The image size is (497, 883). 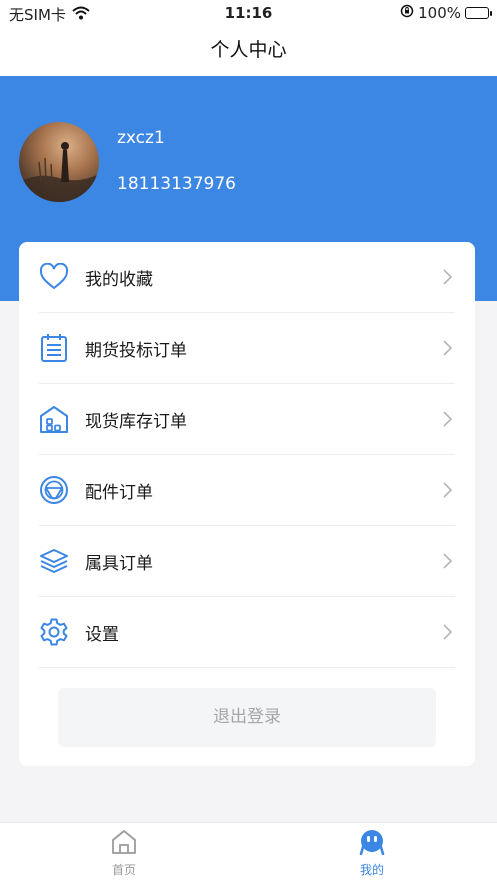 What do you see at coordinates (247, 632) in the screenshot?
I see `menu-item-settings: 设置` at bounding box center [247, 632].